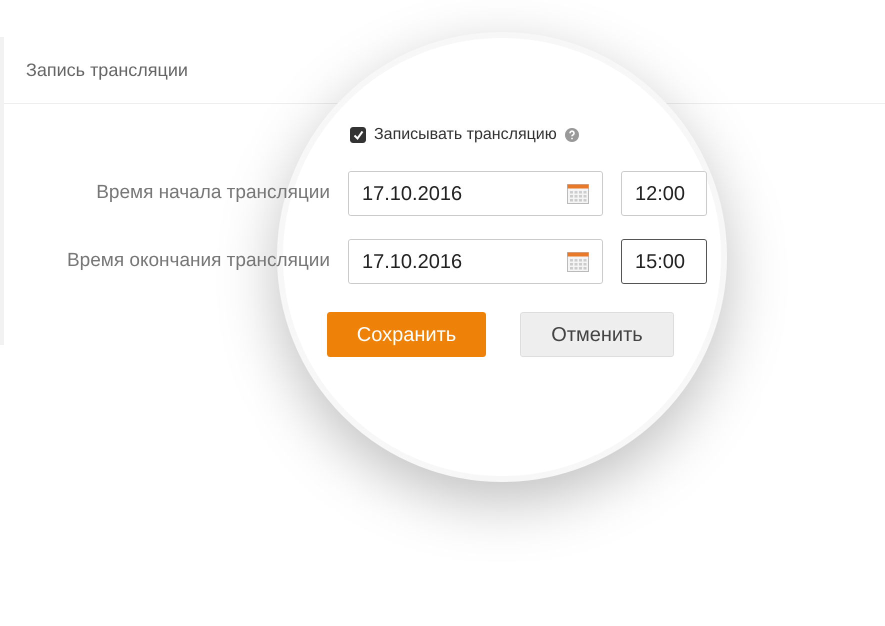 Image resolution: width=885 pixels, height=626 pixels. Describe the element at coordinates (358, 135) in the screenshot. I see `record-checkbox` at that location.